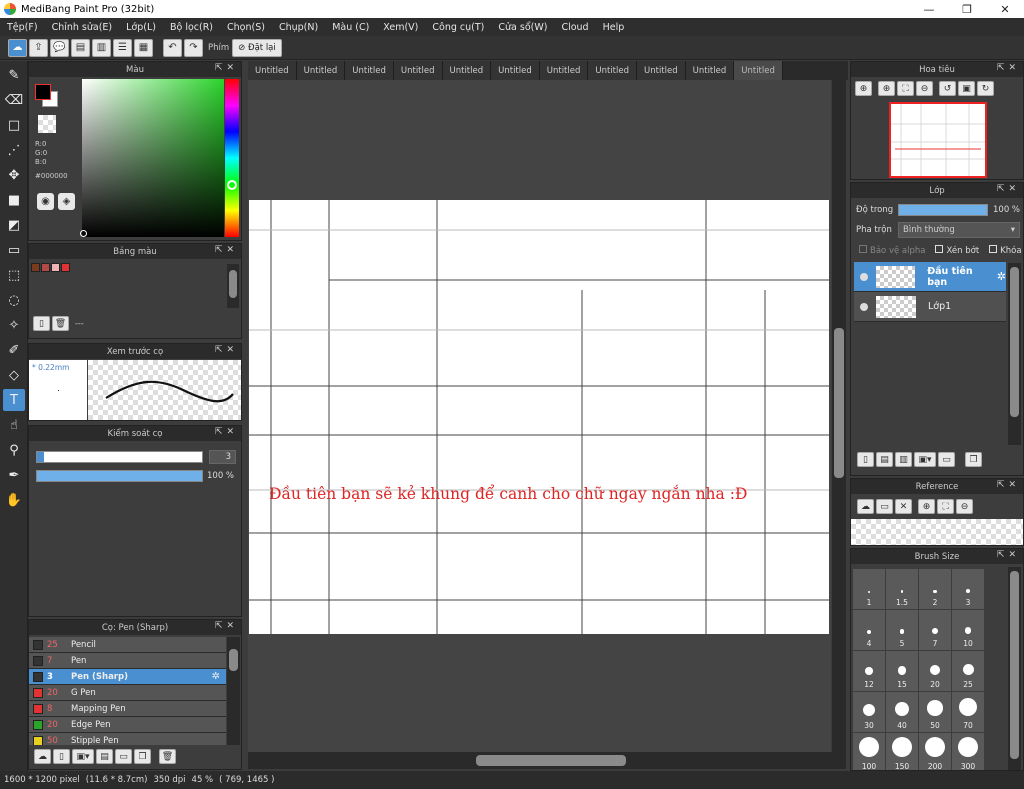 The image size is (1024, 789). I want to click on menu-snap: Chụp(N), so click(298, 27).